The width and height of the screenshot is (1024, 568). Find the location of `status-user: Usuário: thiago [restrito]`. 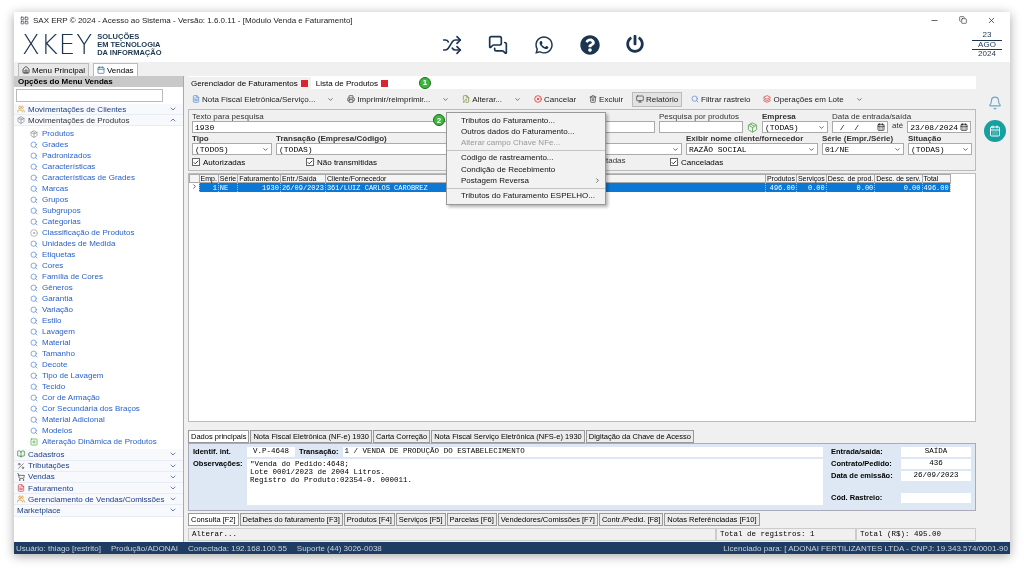

status-user: Usuário: thiago [restrito] is located at coordinates (58, 548).